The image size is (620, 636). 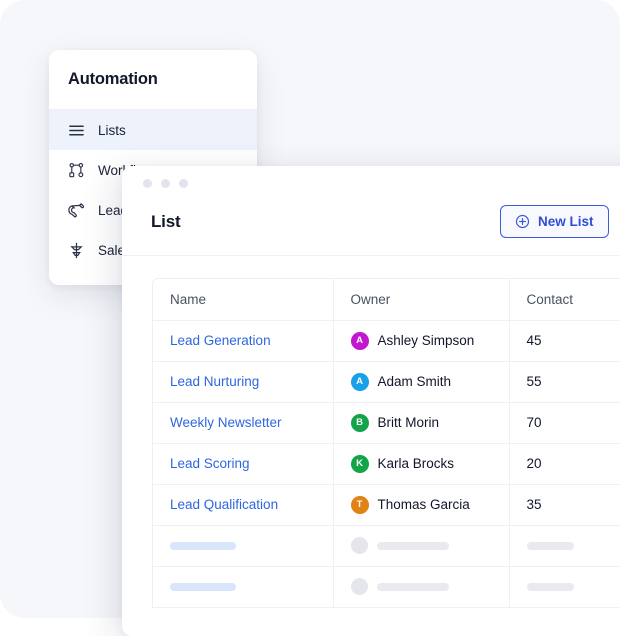 What do you see at coordinates (166, 221) in the screenshot?
I see `page-title: List` at bounding box center [166, 221].